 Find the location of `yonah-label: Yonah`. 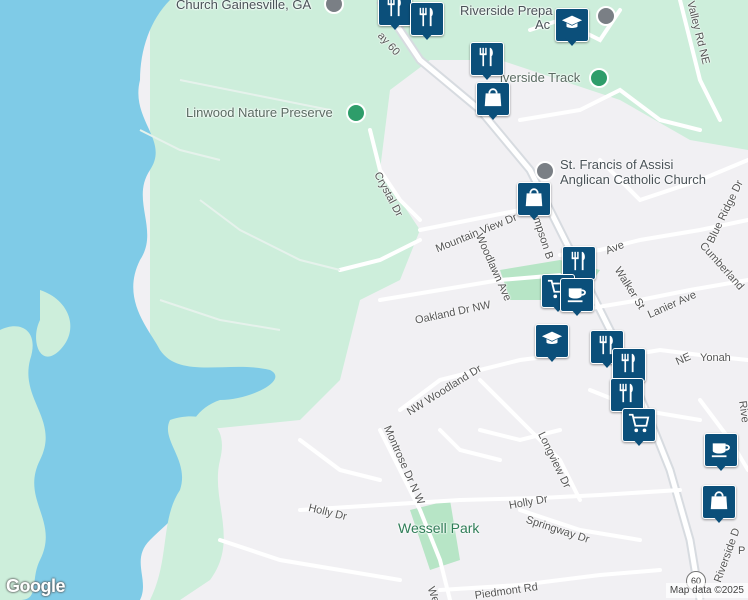

yonah-label: Yonah is located at coordinates (715, 358).